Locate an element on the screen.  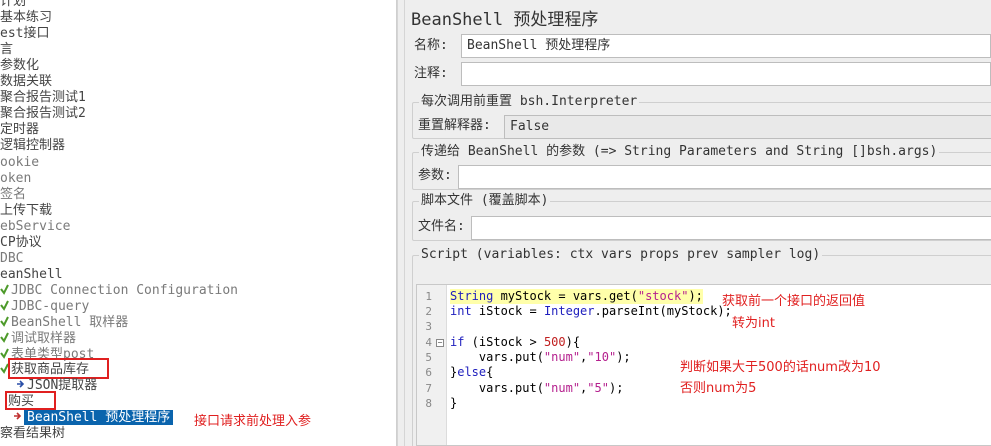
reset-label: 重置解释器: is located at coordinates (454, 125).